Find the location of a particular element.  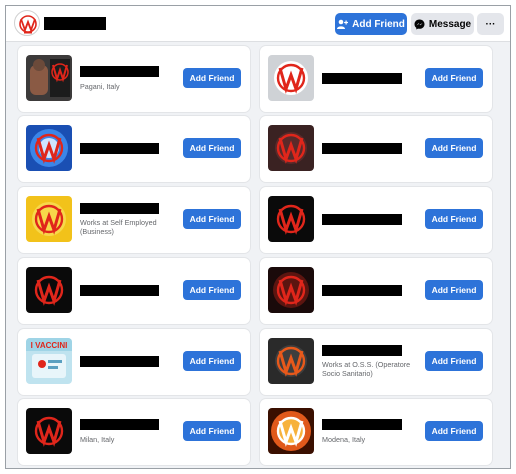

red-w-logo-glow-icon is located at coordinates (291, 290).